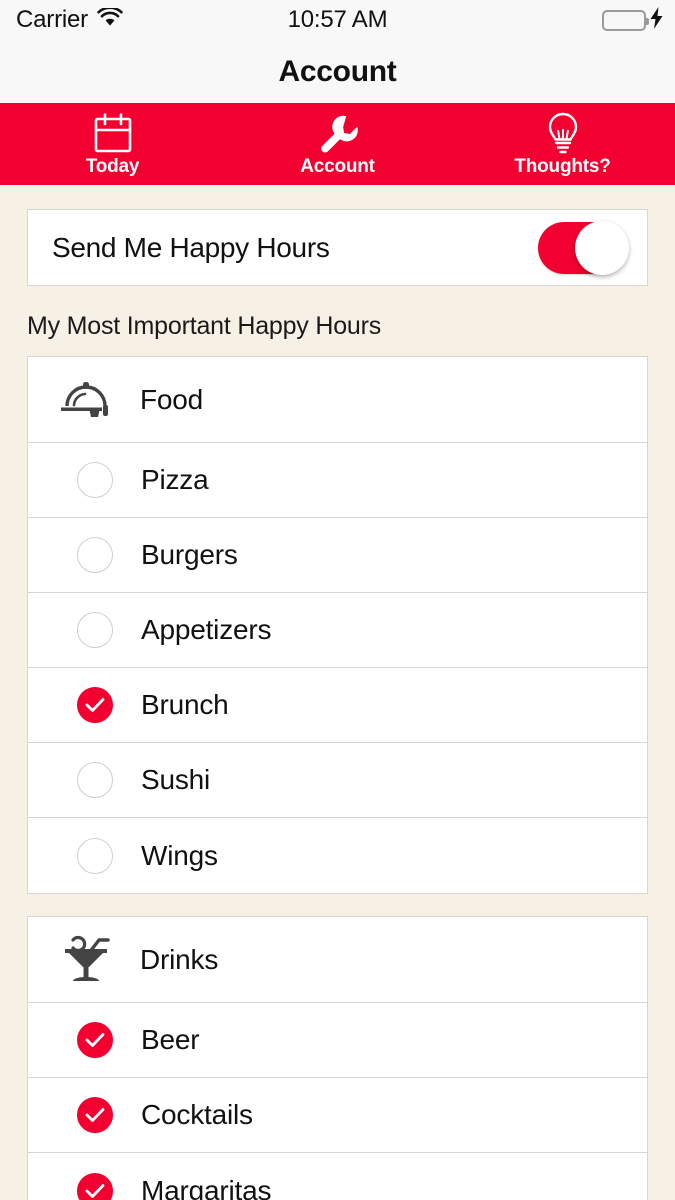 Image resolution: width=675 pixels, height=1200 pixels. What do you see at coordinates (337, 960) in the screenshot?
I see `group-header-drinks: Drinks` at bounding box center [337, 960].